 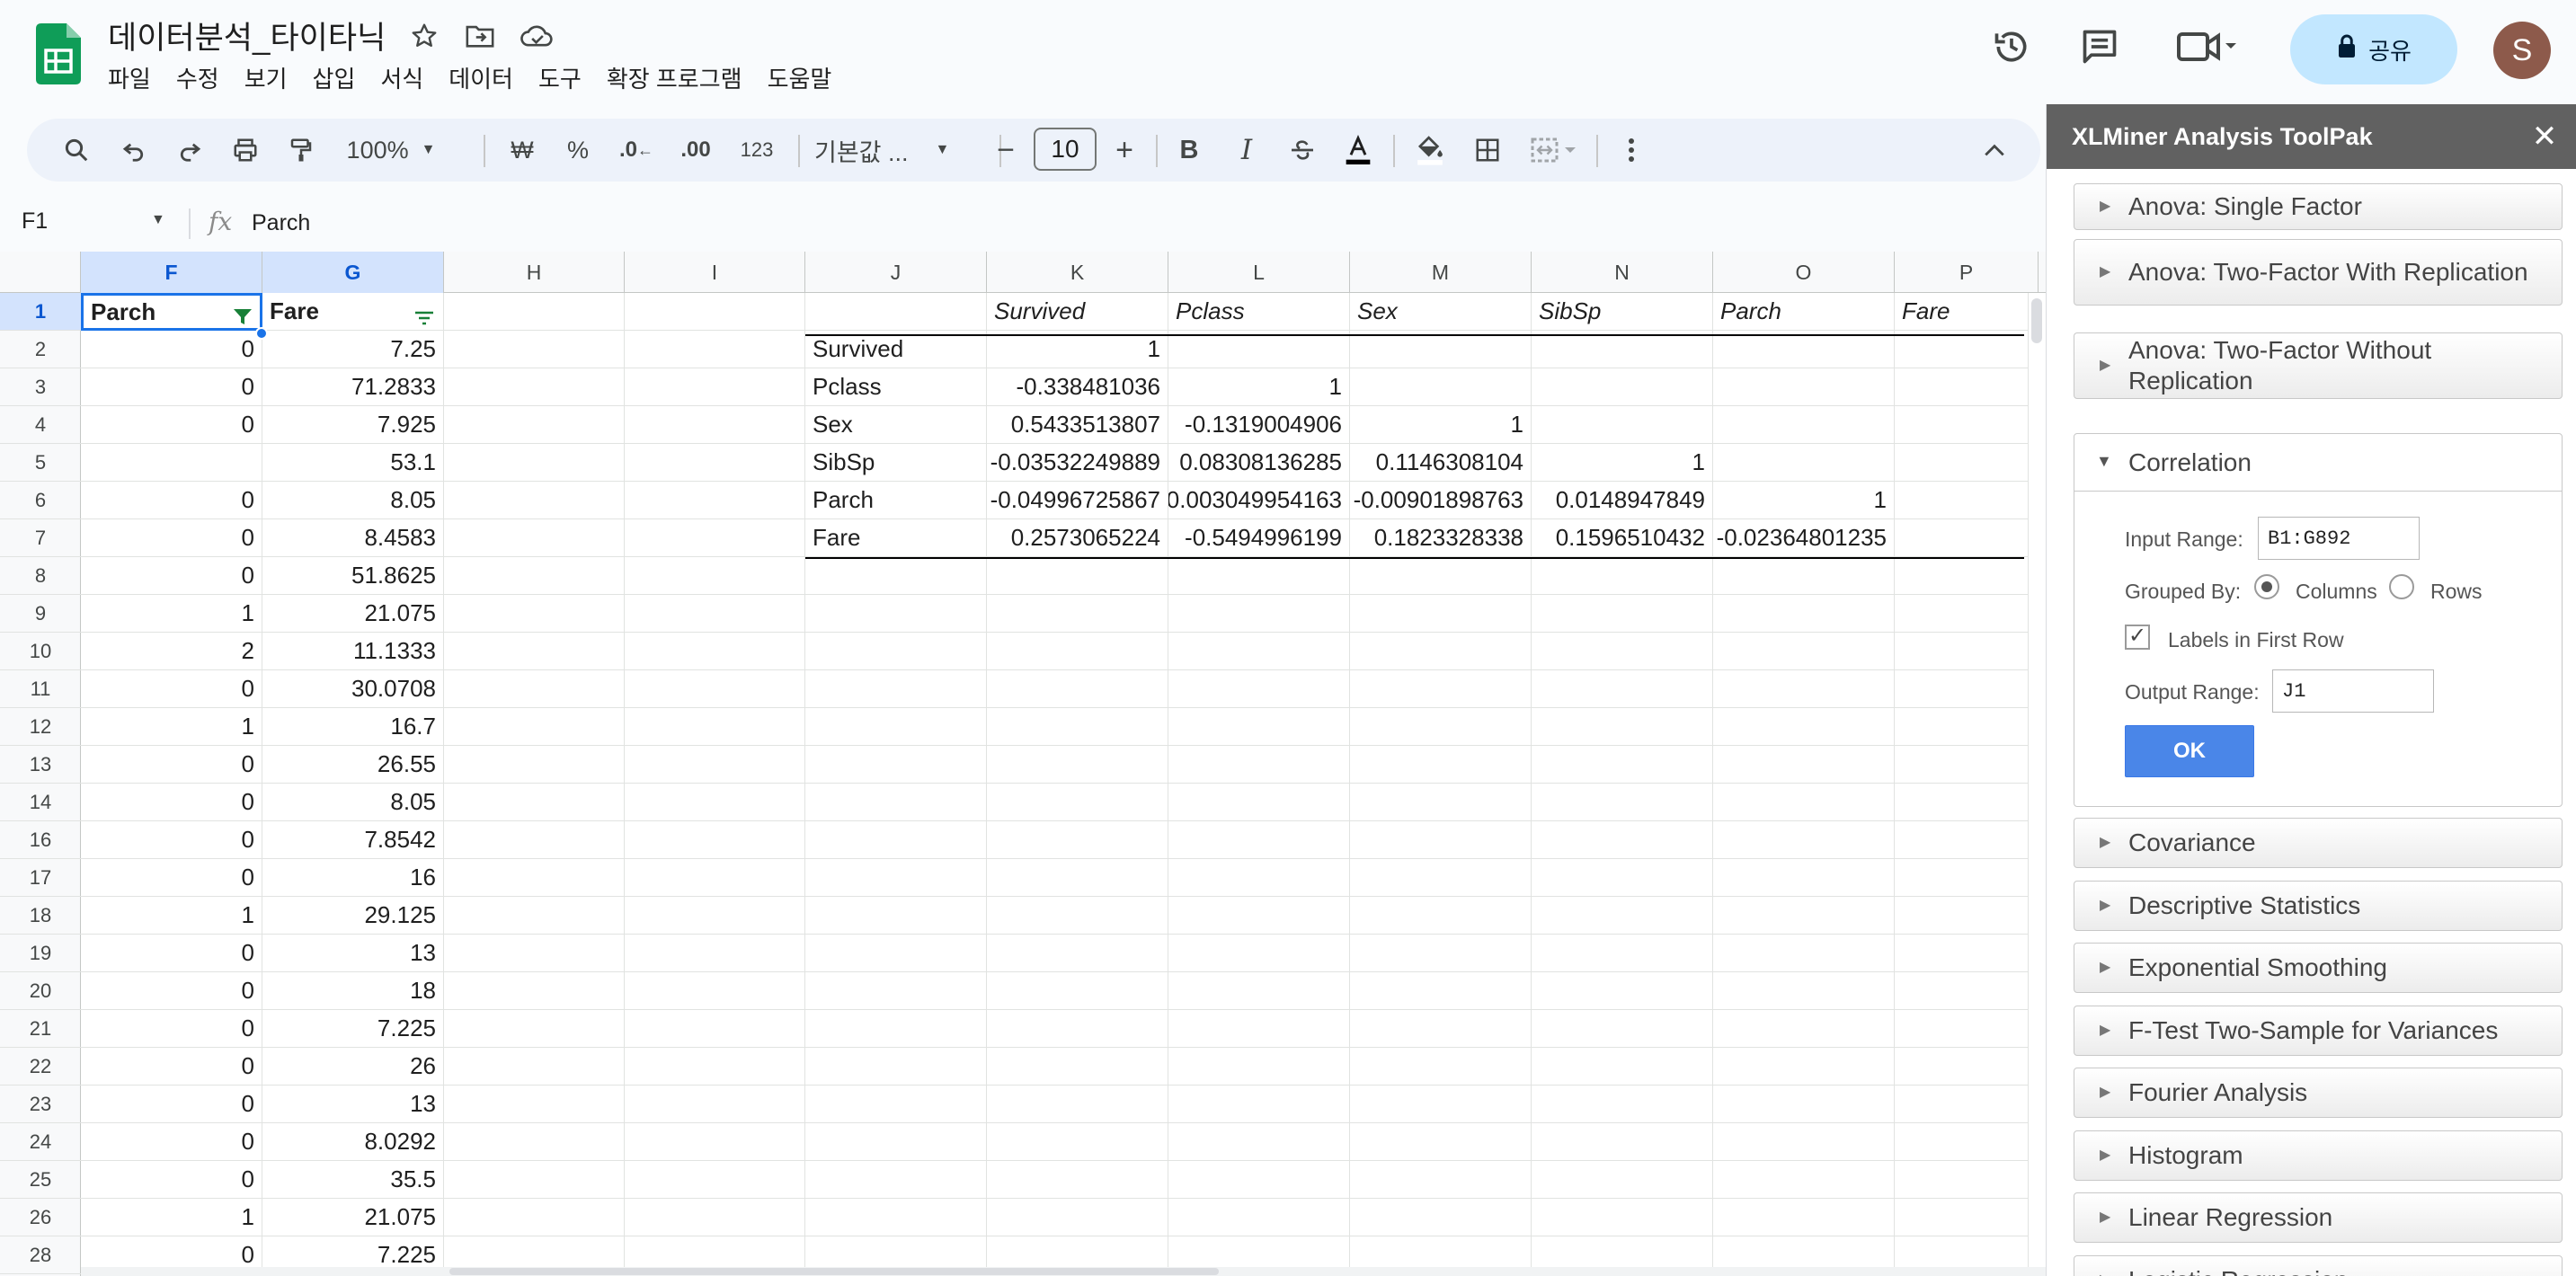 What do you see at coordinates (896, 349) in the screenshot?
I see `corr-row-label: Survived` at bounding box center [896, 349].